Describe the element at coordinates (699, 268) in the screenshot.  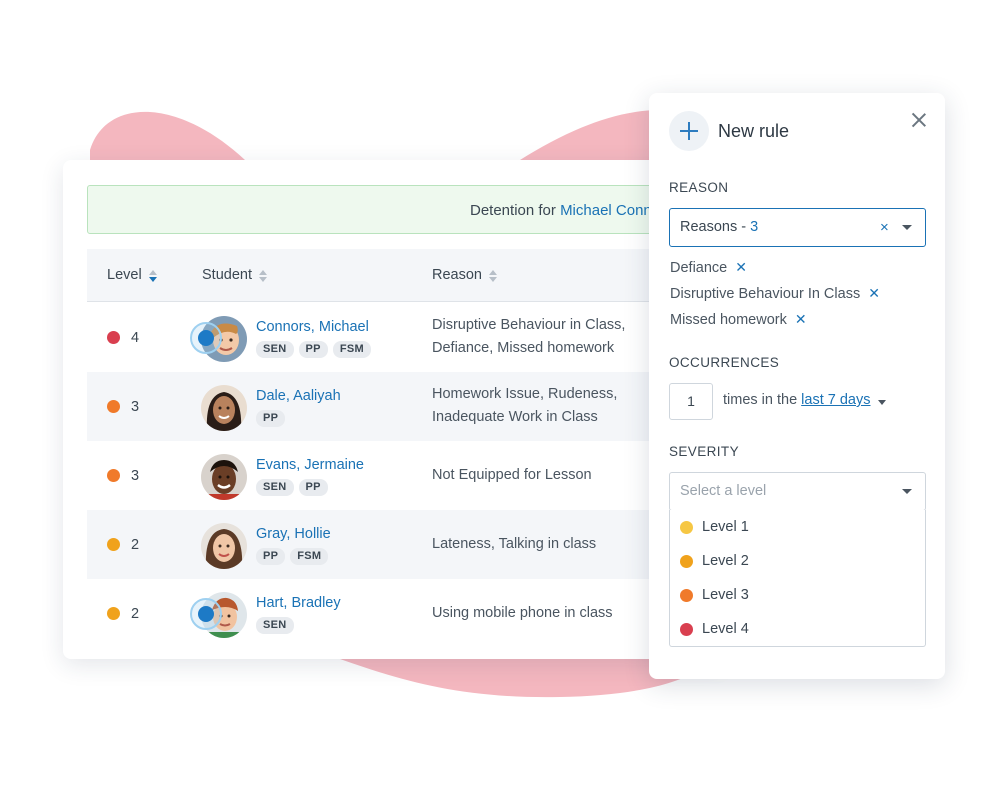
I see `chip-label: Defiance` at that location.